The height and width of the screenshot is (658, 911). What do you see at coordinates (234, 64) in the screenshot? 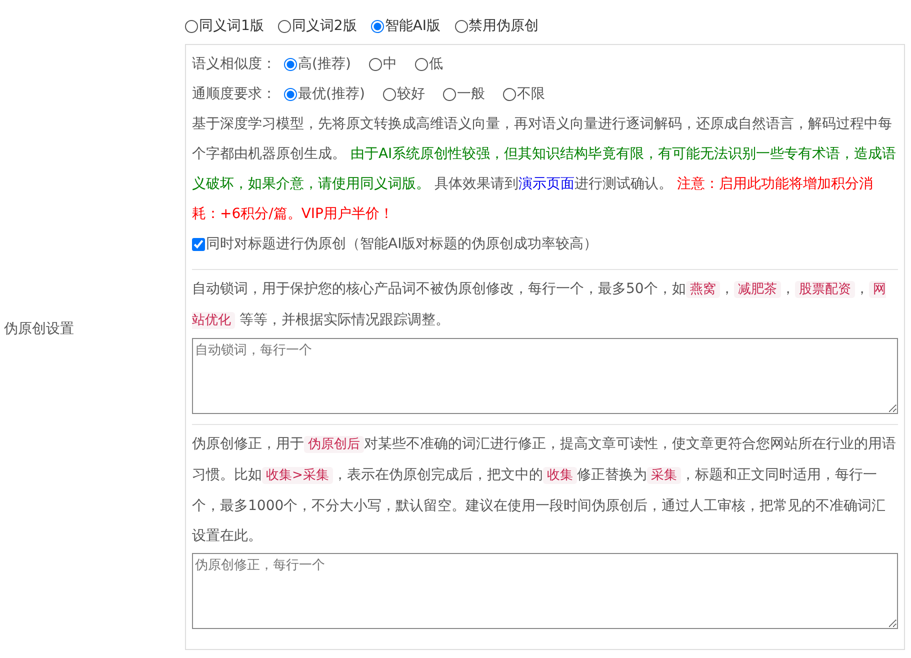
I see `field-label: 语义相似度：` at bounding box center [234, 64].